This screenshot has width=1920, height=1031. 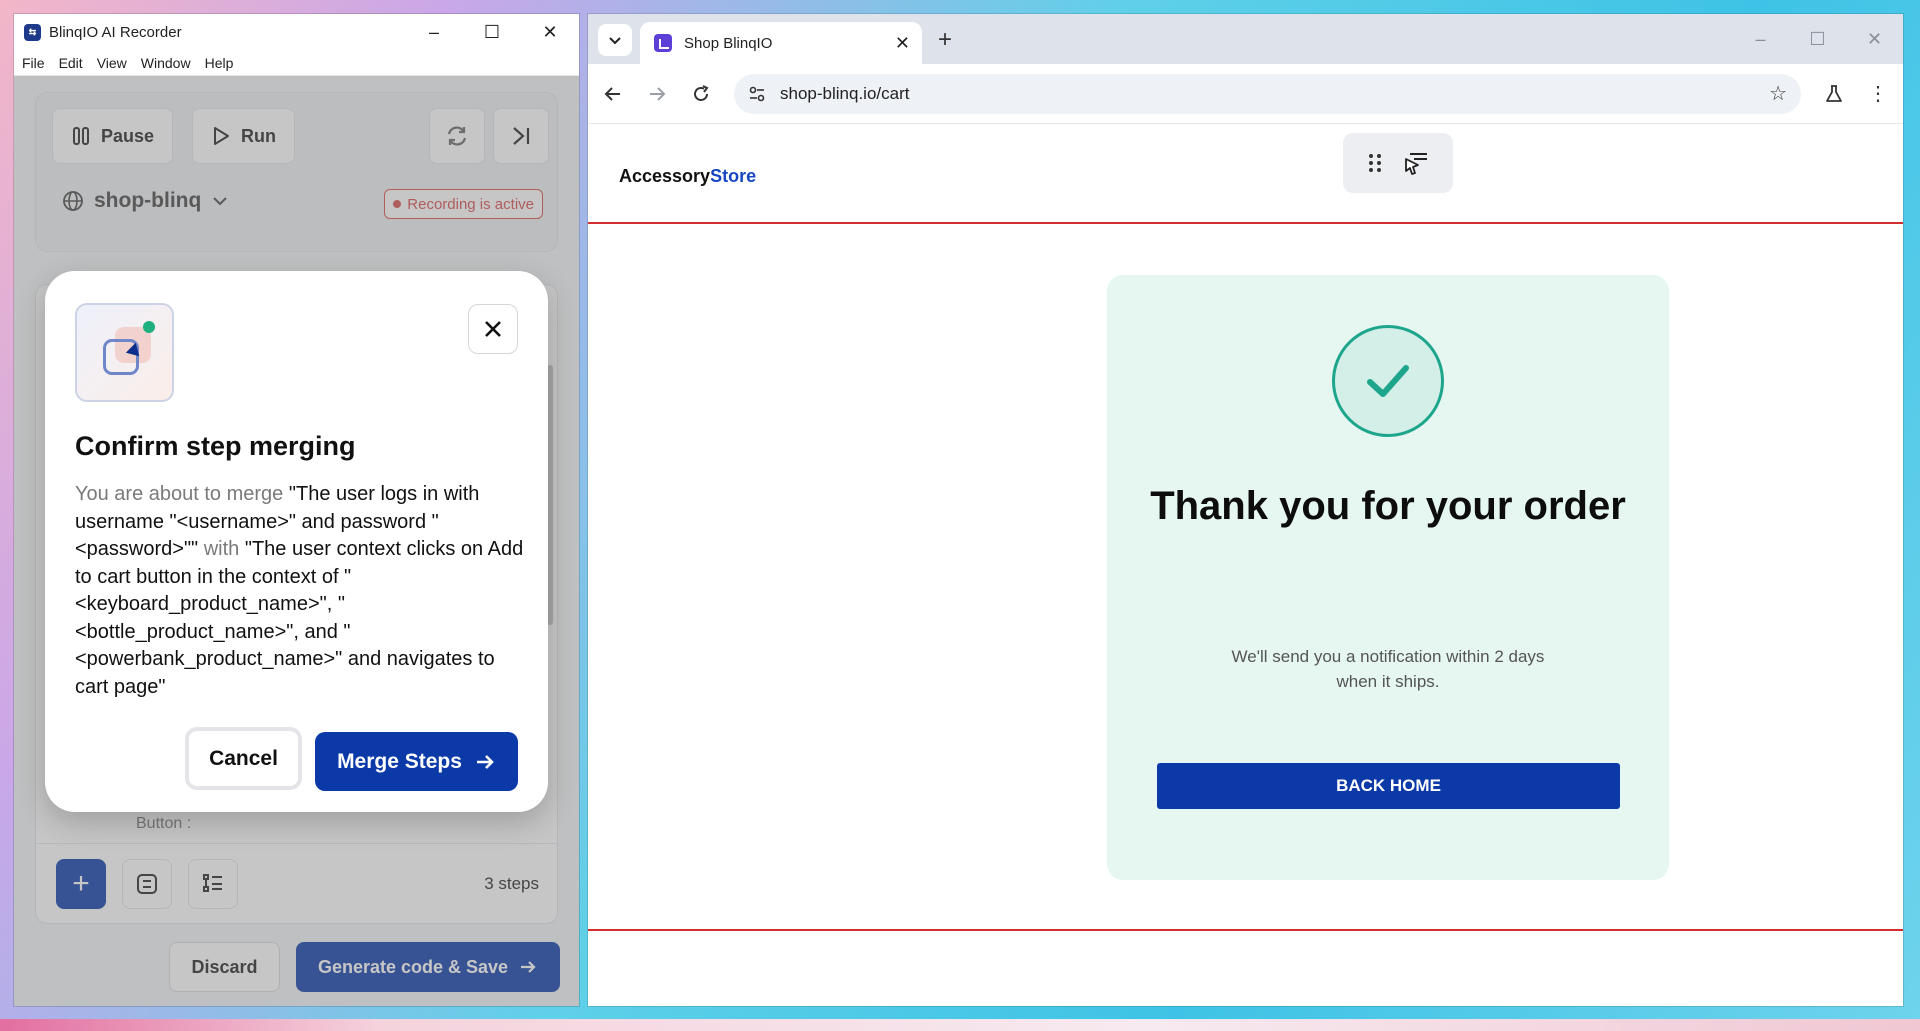 I want to click on message-joiner: with, so click(x=221, y=549).